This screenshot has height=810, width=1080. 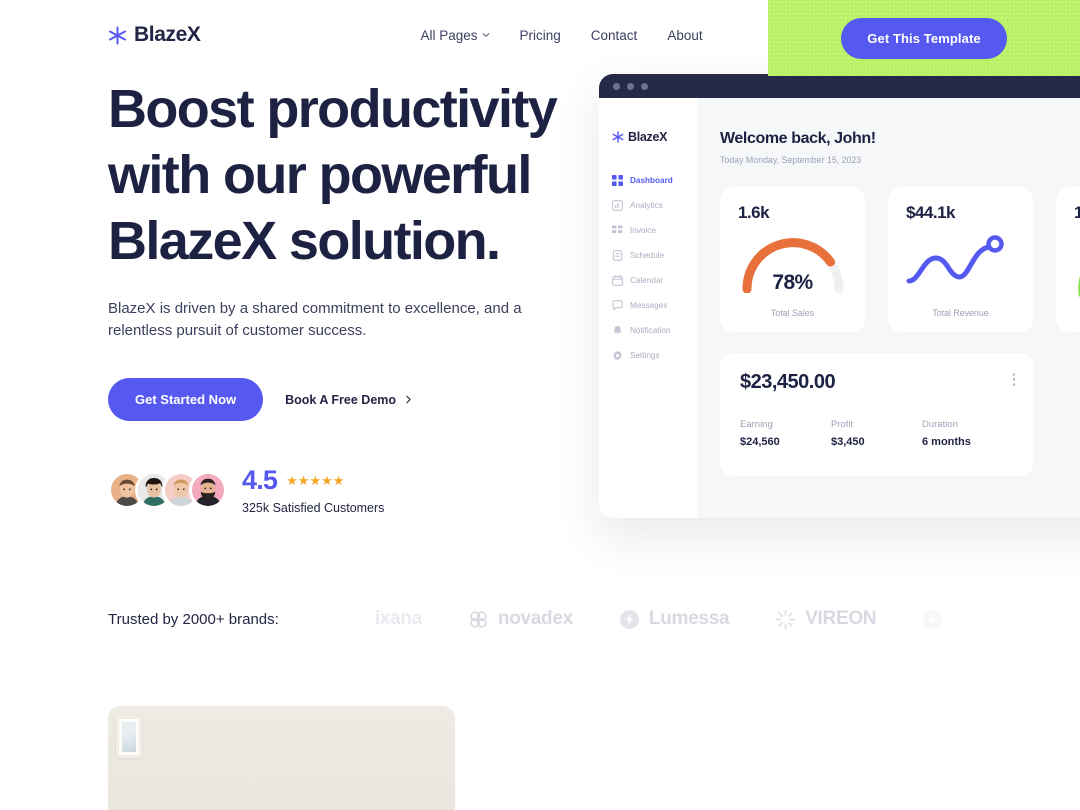 I want to click on brand-logo-novadex: novadex, so click(x=520, y=619).